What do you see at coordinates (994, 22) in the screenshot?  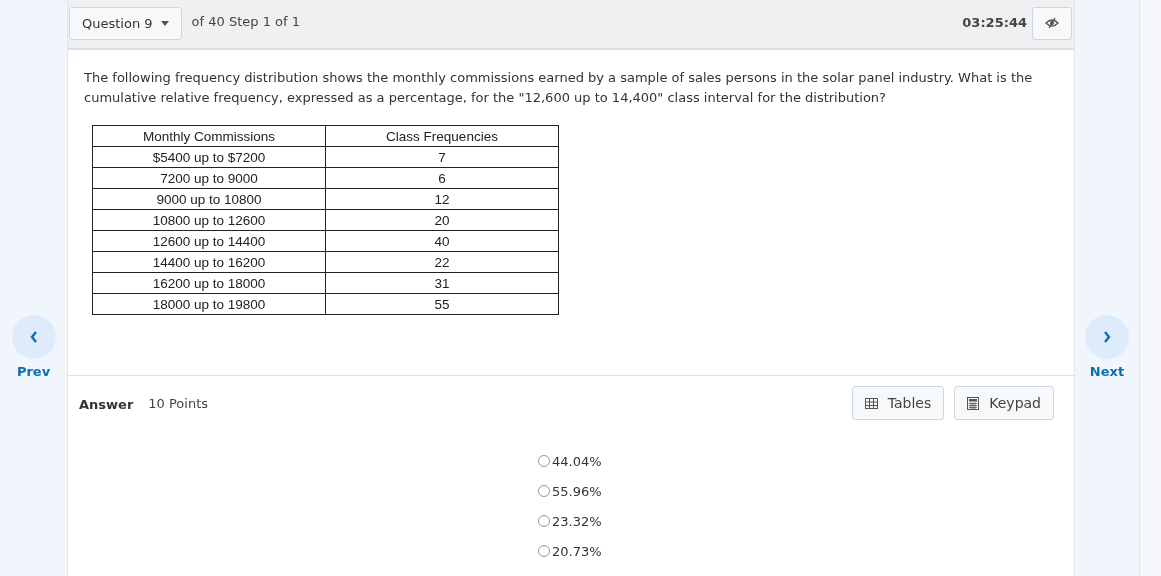 I see `timer: 03:25:44` at bounding box center [994, 22].